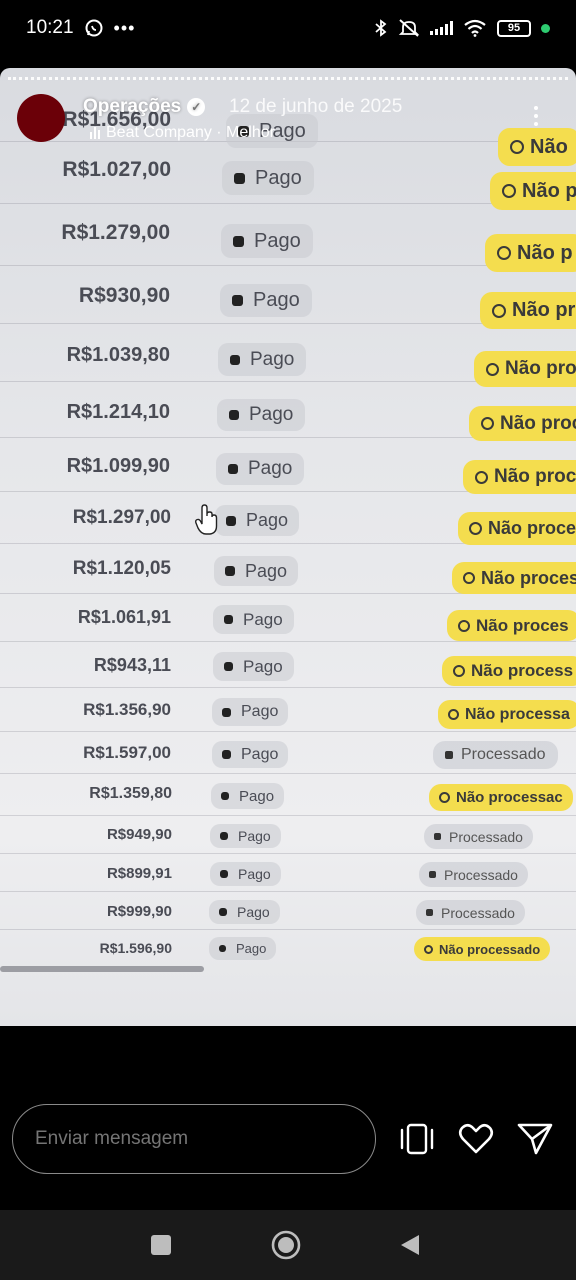 The height and width of the screenshot is (1280, 576). I want to click on table-row: R$1.214,10 Pago Não proc, so click(288, 411).